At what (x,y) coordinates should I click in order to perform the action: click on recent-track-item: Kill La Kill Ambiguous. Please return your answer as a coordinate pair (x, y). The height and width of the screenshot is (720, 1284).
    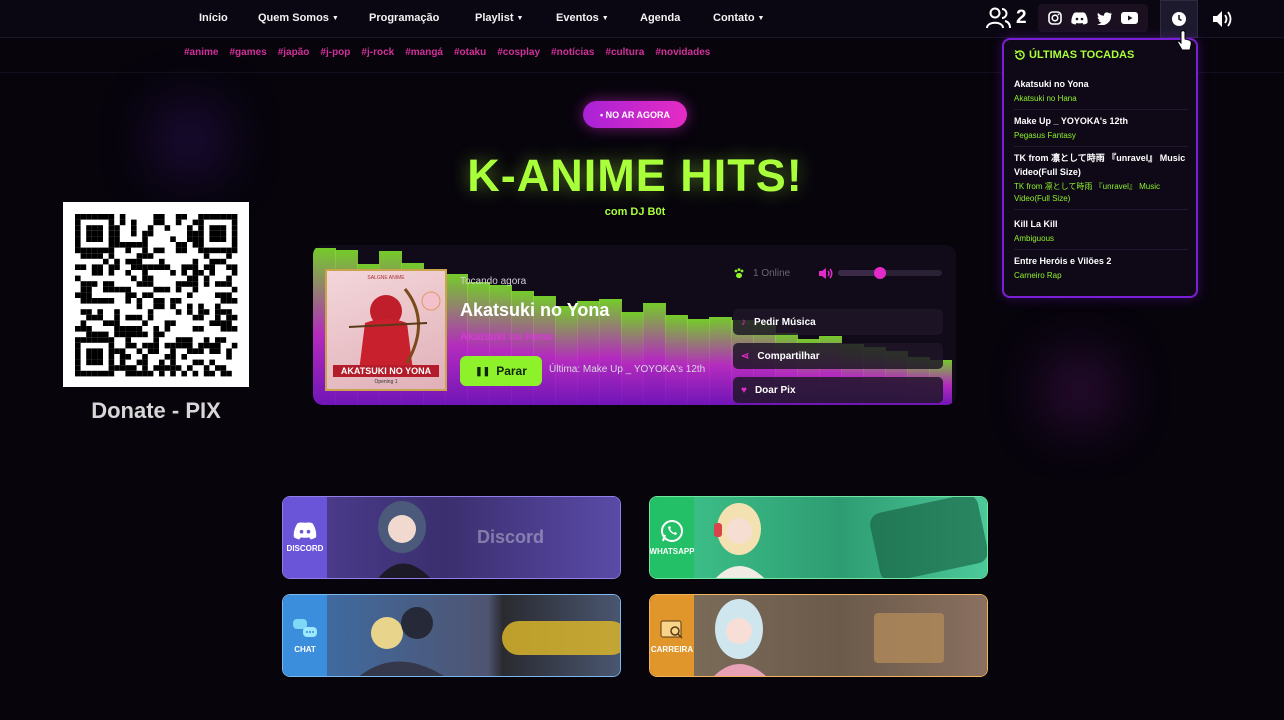
    Looking at the image, I should click on (1101, 233).